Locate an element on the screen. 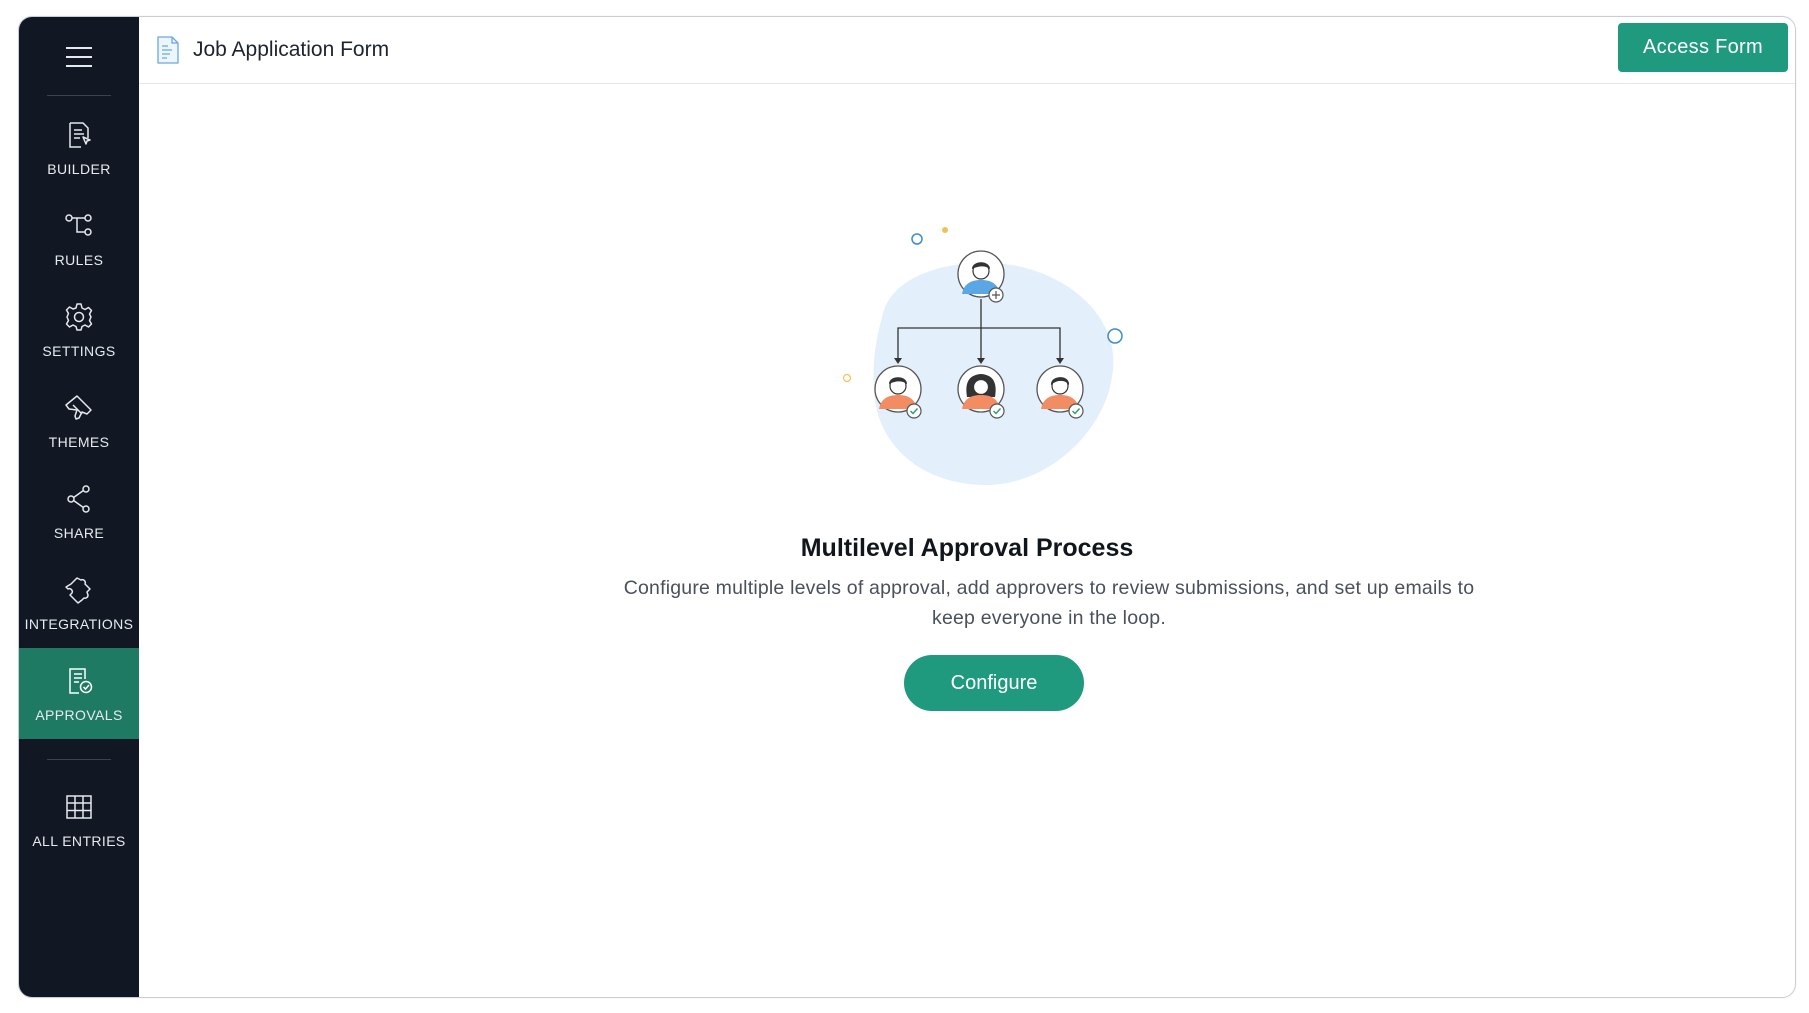 The width and height of the screenshot is (1809, 1013). form-document-icon is located at coordinates (168, 50).